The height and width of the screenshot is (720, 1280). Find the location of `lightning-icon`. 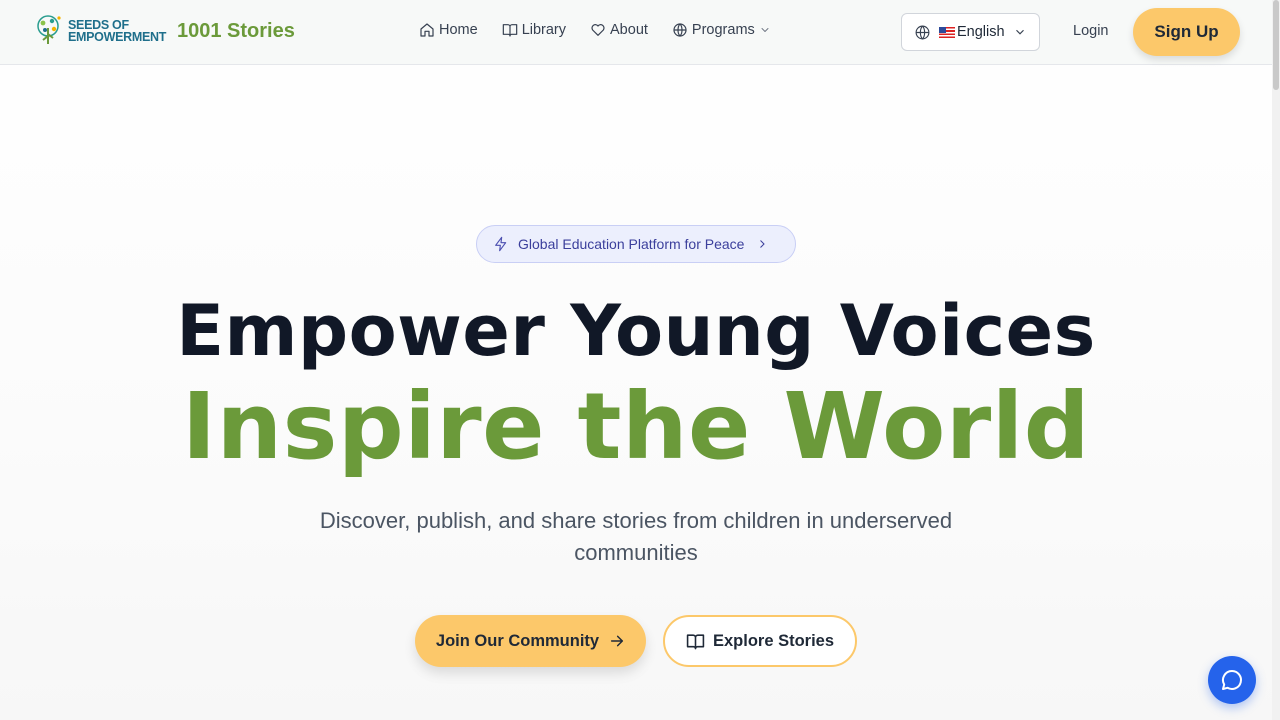

lightning-icon is located at coordinates (501, 244).